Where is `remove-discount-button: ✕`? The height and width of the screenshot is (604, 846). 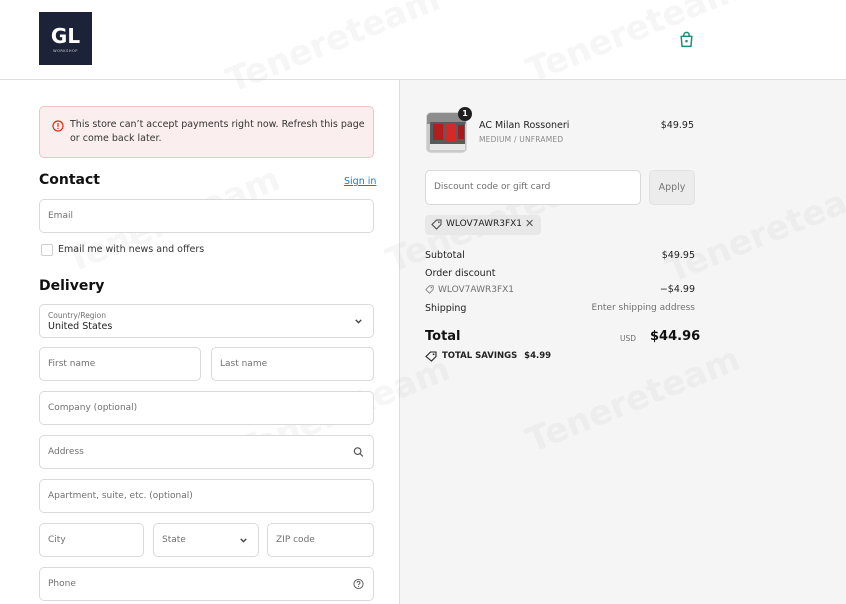
remove-discount-button: ✕ is located at coordinates (529, 223).